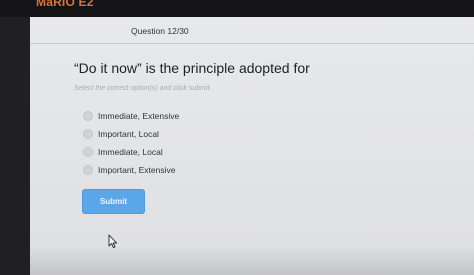  I want to click on option-immediate-local: Immediate, Local, so click(131, 152).